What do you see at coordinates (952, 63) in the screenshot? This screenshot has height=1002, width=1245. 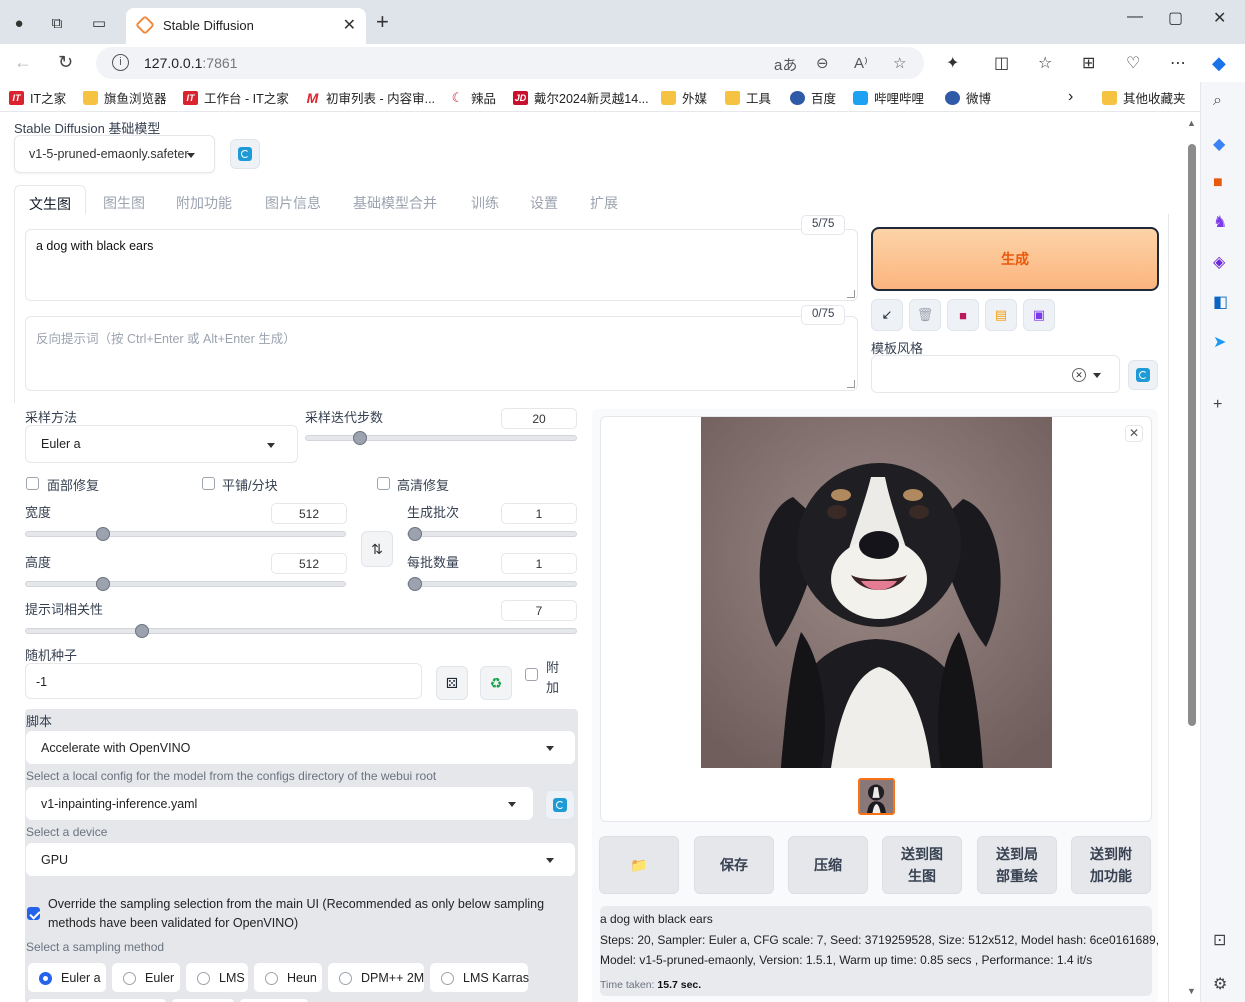 I see `extensions-icon: ✦` at bounding box center [952, 63].